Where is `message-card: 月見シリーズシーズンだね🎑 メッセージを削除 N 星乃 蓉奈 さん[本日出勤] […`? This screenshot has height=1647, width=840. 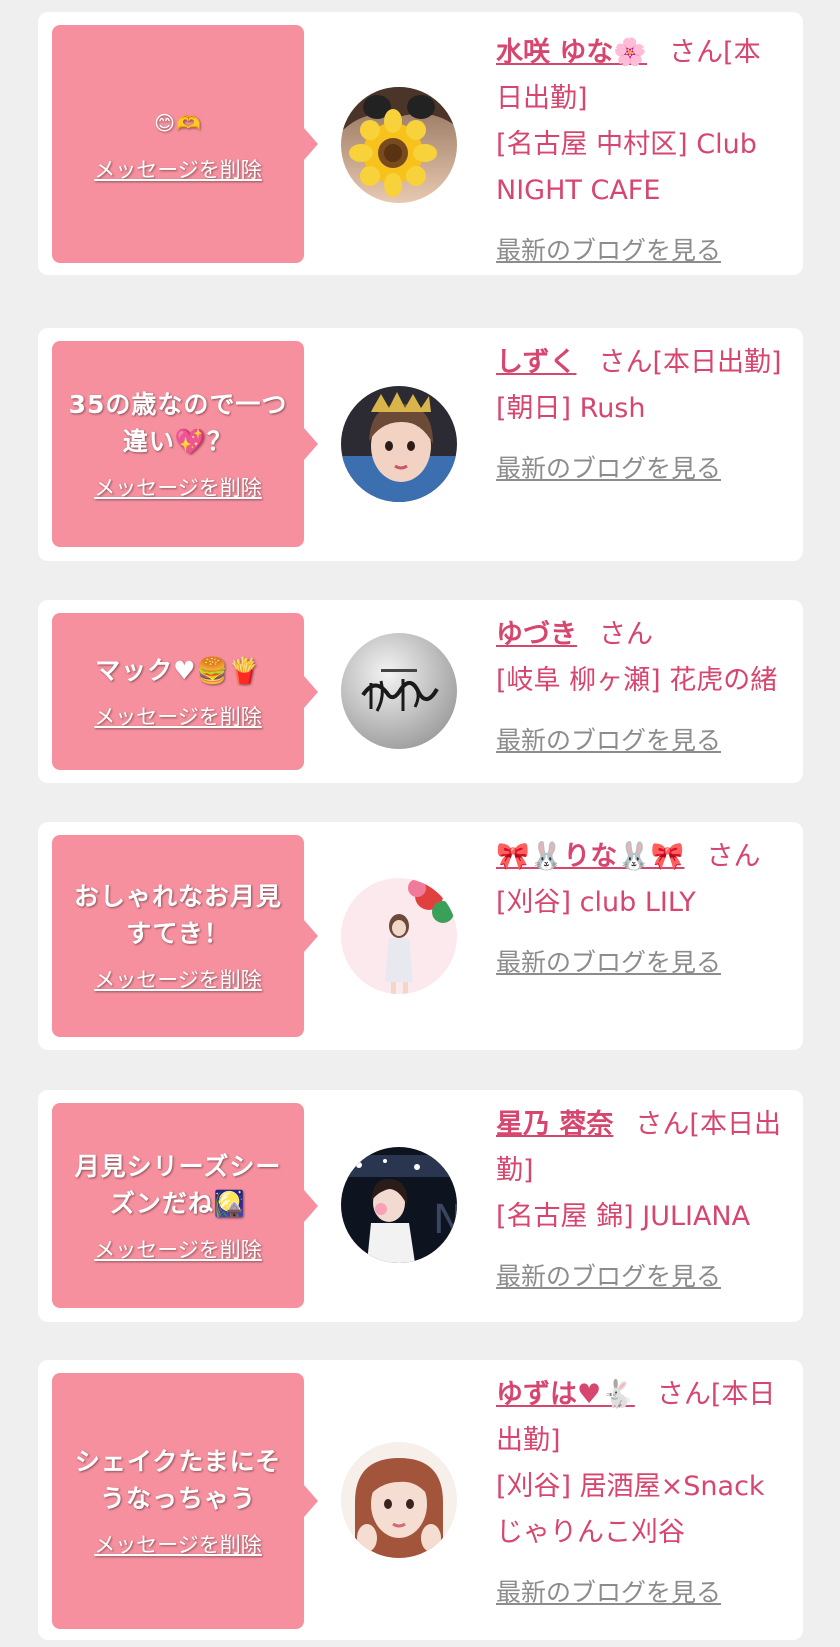 message-card: 月見シリーズシーズンだね🎑 メッセージを削除 N 星乃 蓉奈 さん[本日出勤] [… is located at coordinates (420, 1206).